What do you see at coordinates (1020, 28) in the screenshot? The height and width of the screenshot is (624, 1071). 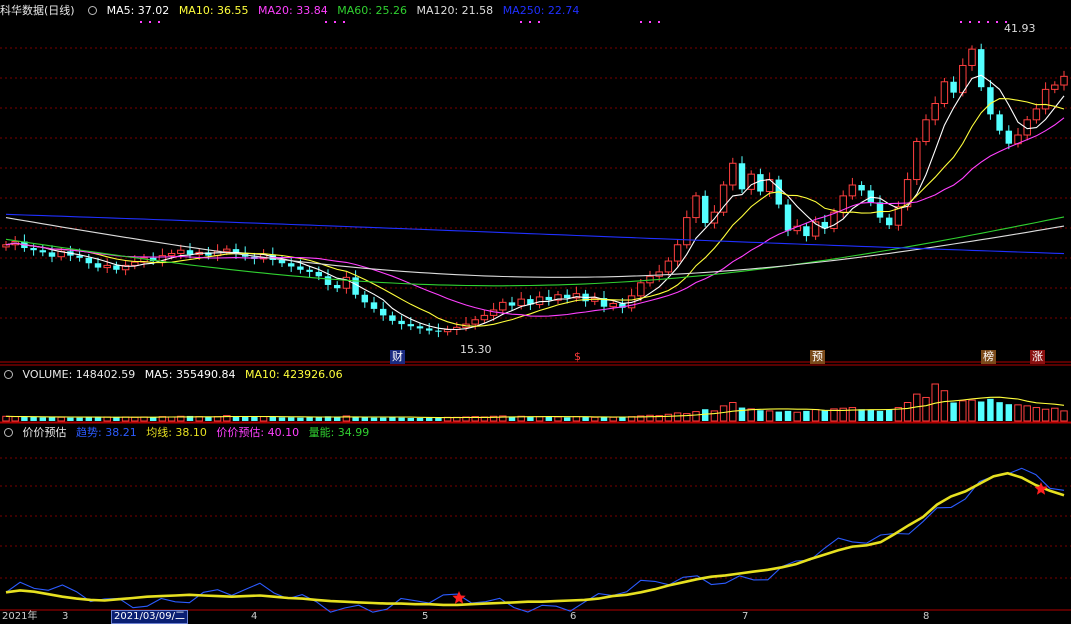 I see `high-price-label: 41.93` at bounding box center [1020, 28].